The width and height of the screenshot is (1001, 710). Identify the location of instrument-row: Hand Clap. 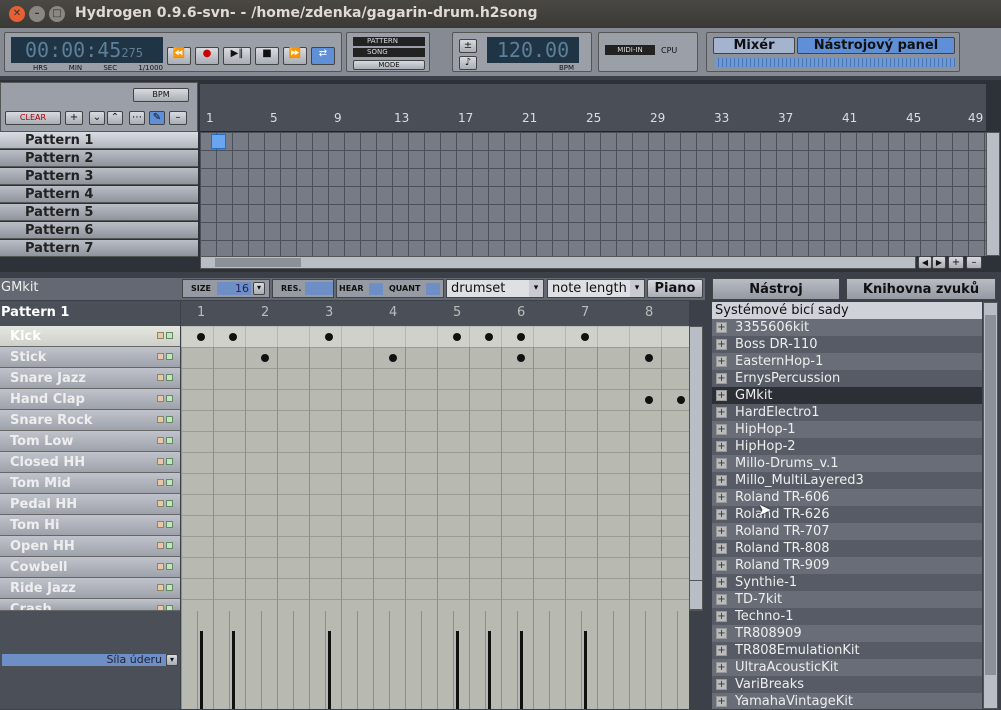
(90, 399).